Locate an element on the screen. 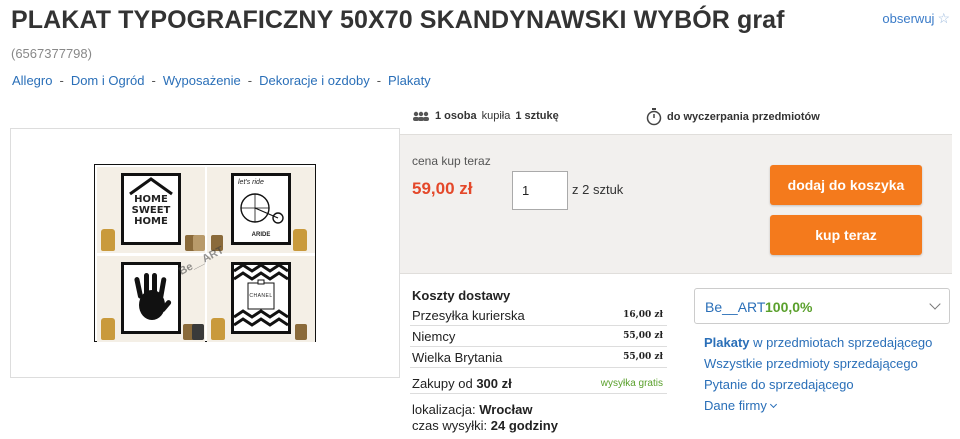 The height and width of the screenshot is (439, 960). poster-bike: let's ride ARIDE is located at coordinates (261, 210).